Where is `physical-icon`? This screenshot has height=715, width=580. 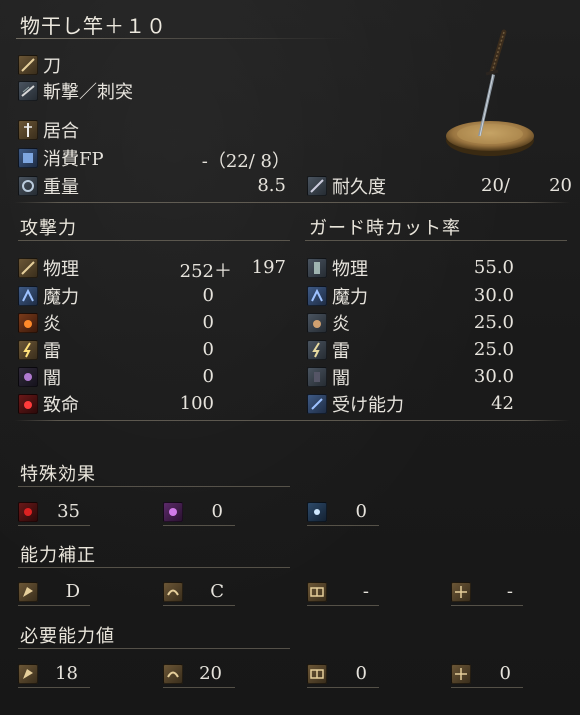 physical-icon is located at coordinates (28, 268).